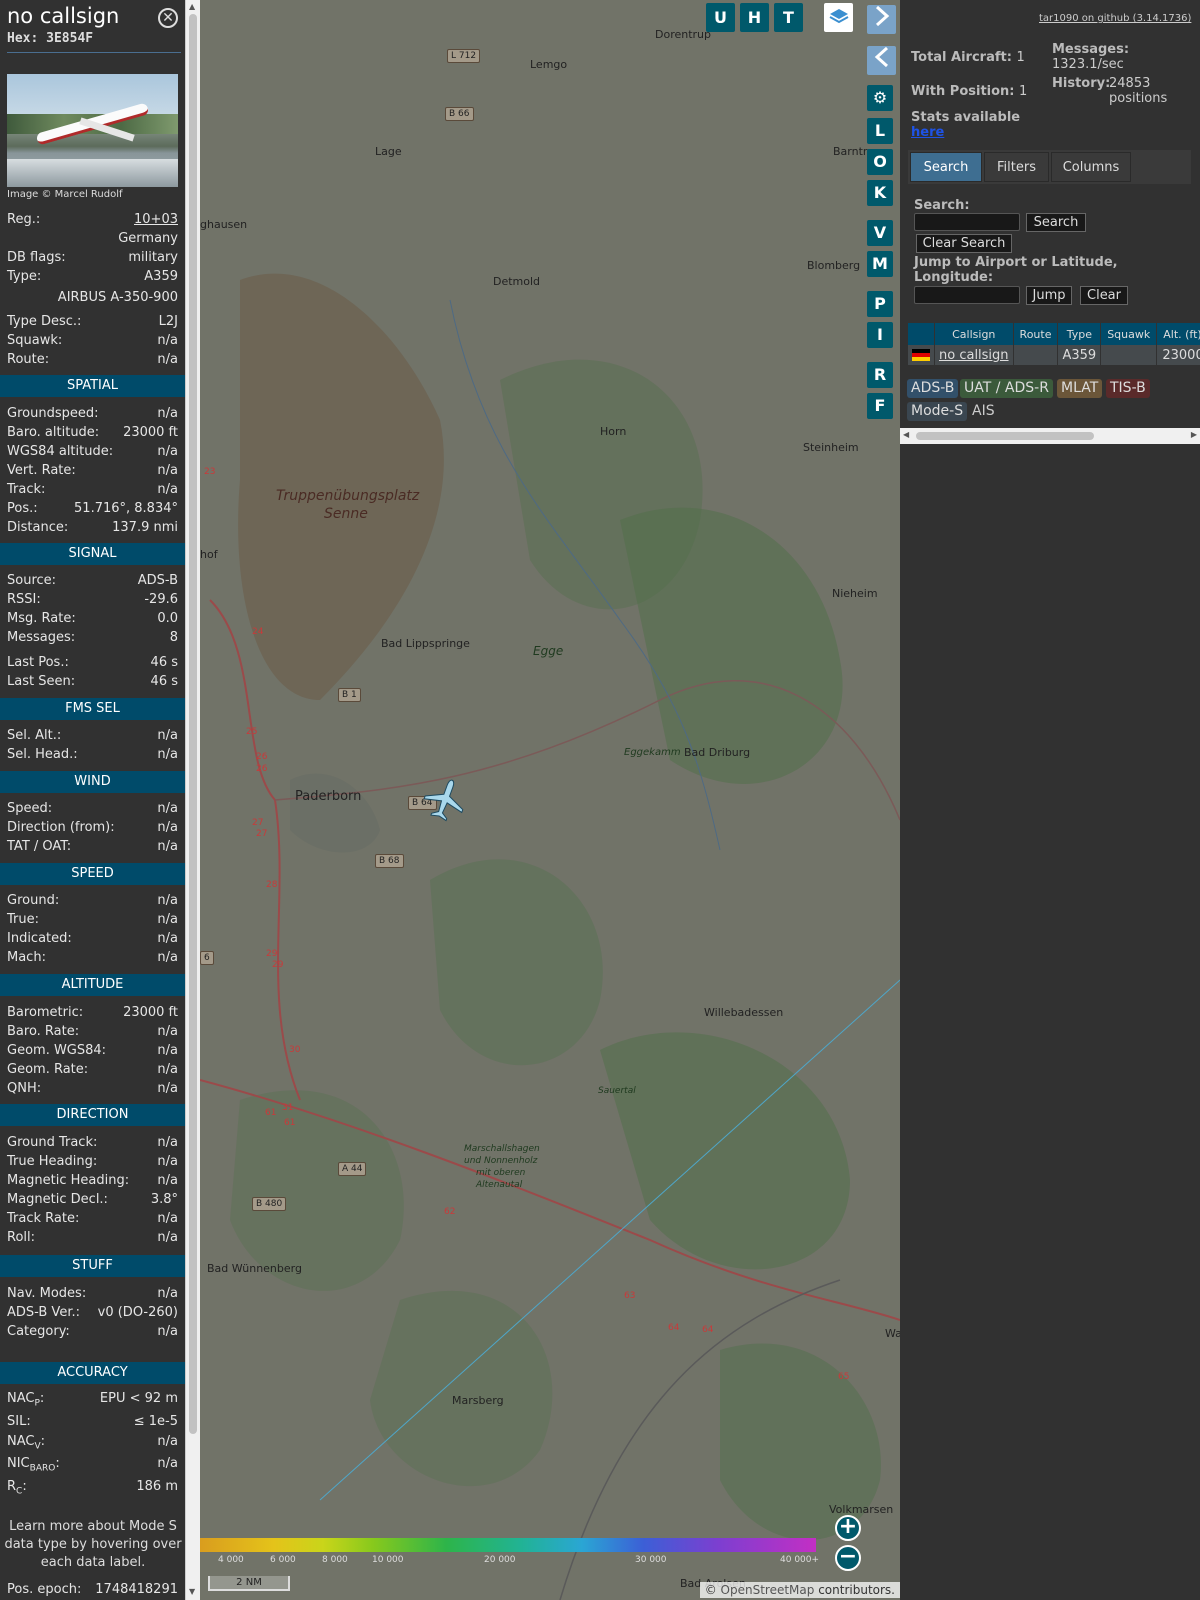 This screenshot has width=1200, height=1600. What do you see at coordinates (838, 17) in the screenshot?
I see `layers-icon` at bounding box center [838, 17].